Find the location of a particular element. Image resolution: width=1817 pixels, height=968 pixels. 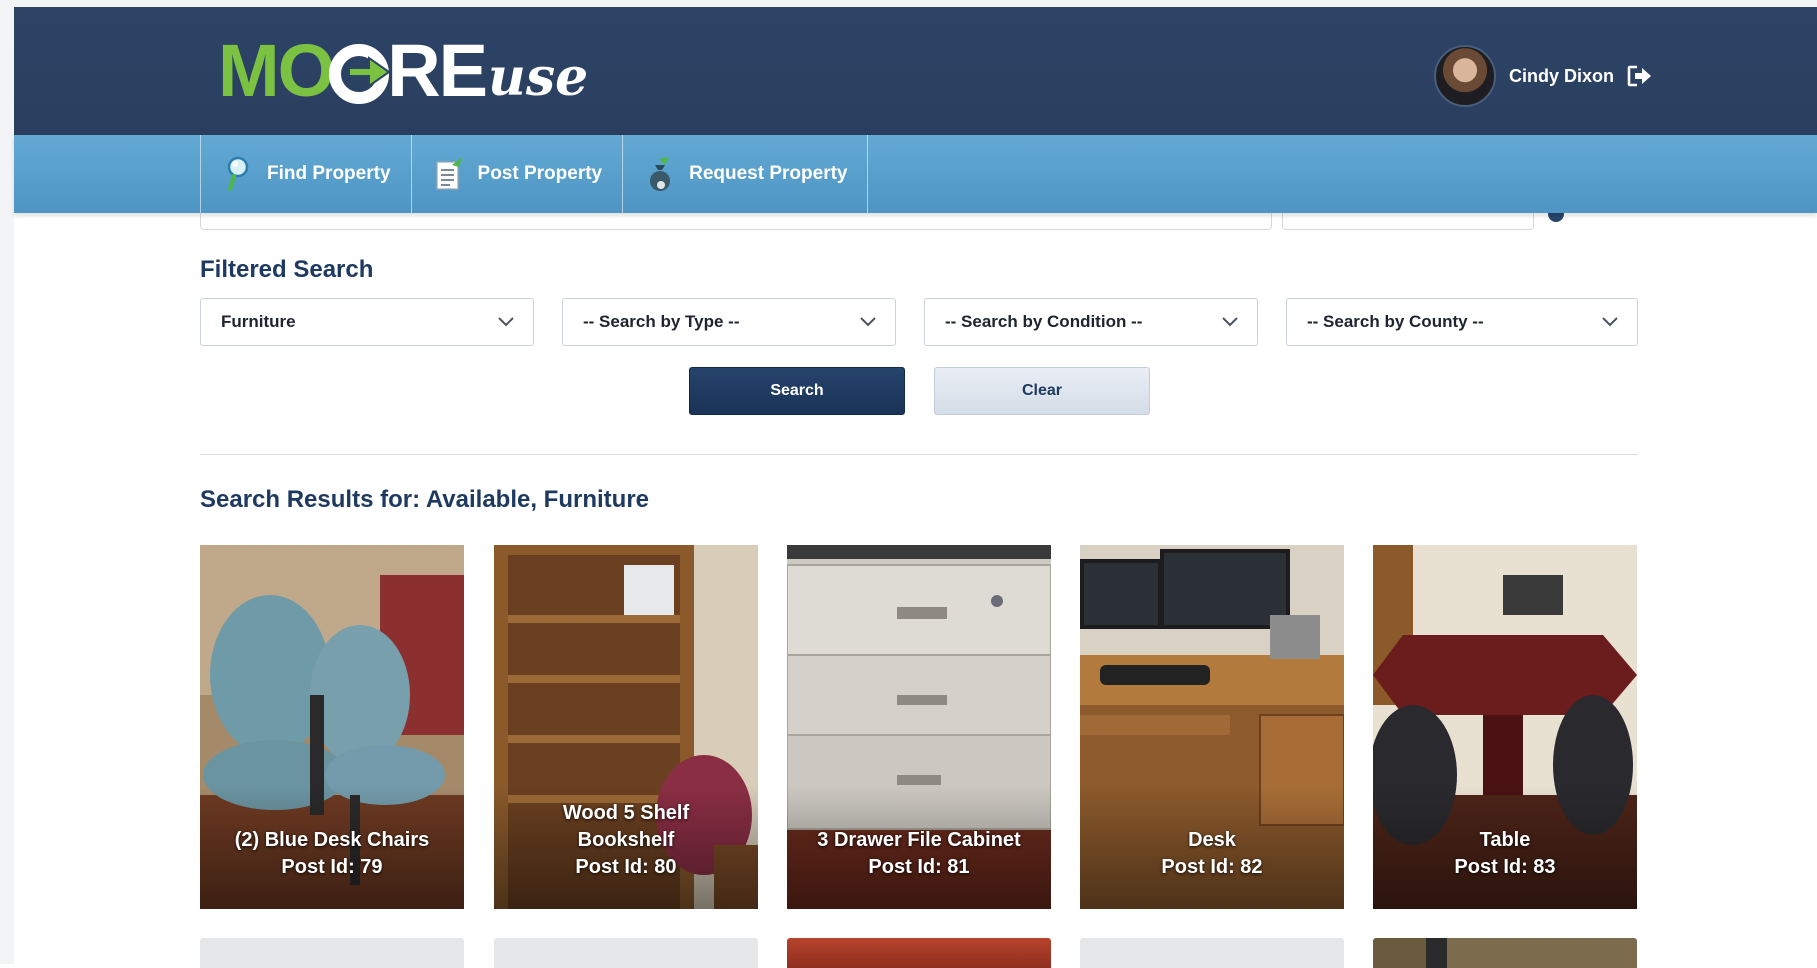

type-select: -- Search by Type -- is located at coordinates (729, 322).